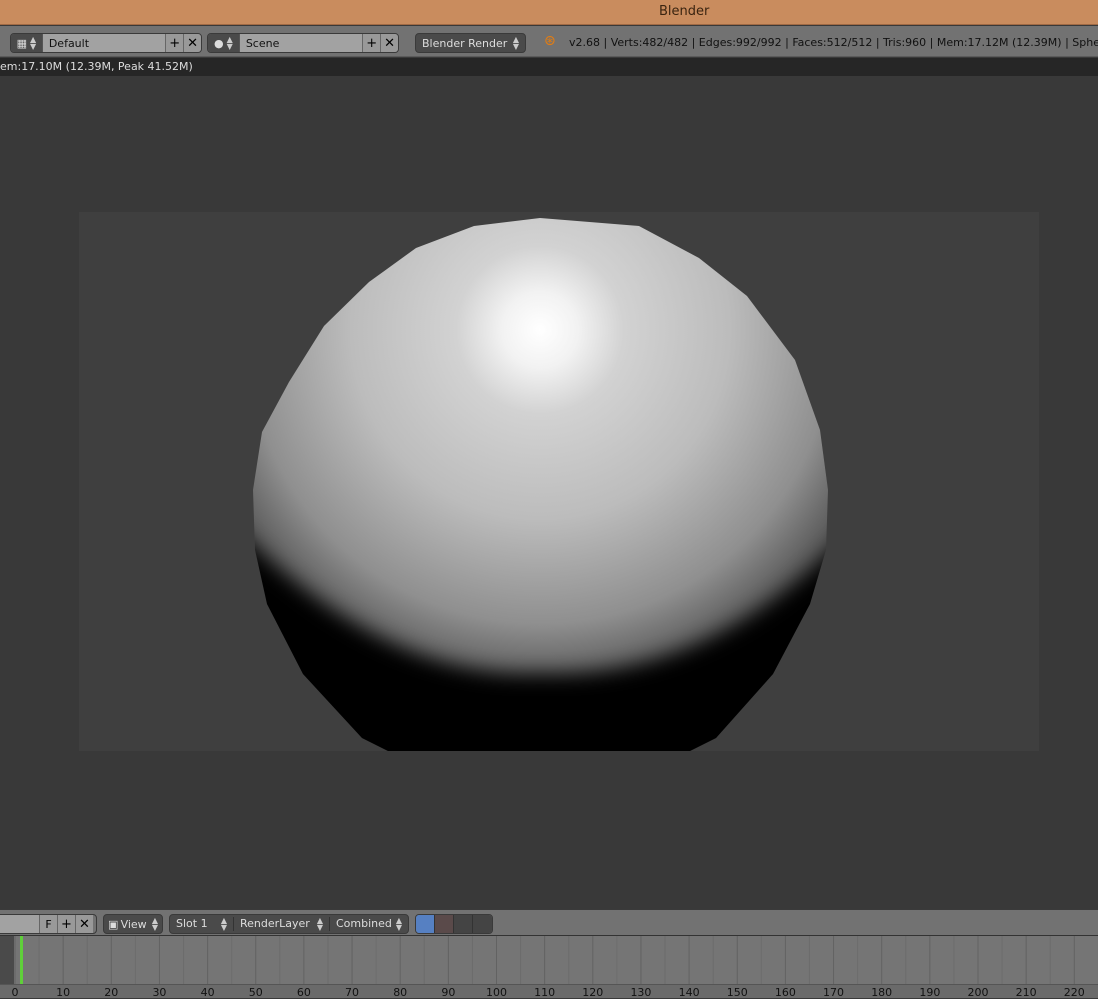 The image size is (1098, 999). I want to click on layout-icon: ▦ ▲ ▼, so click(26, 43).